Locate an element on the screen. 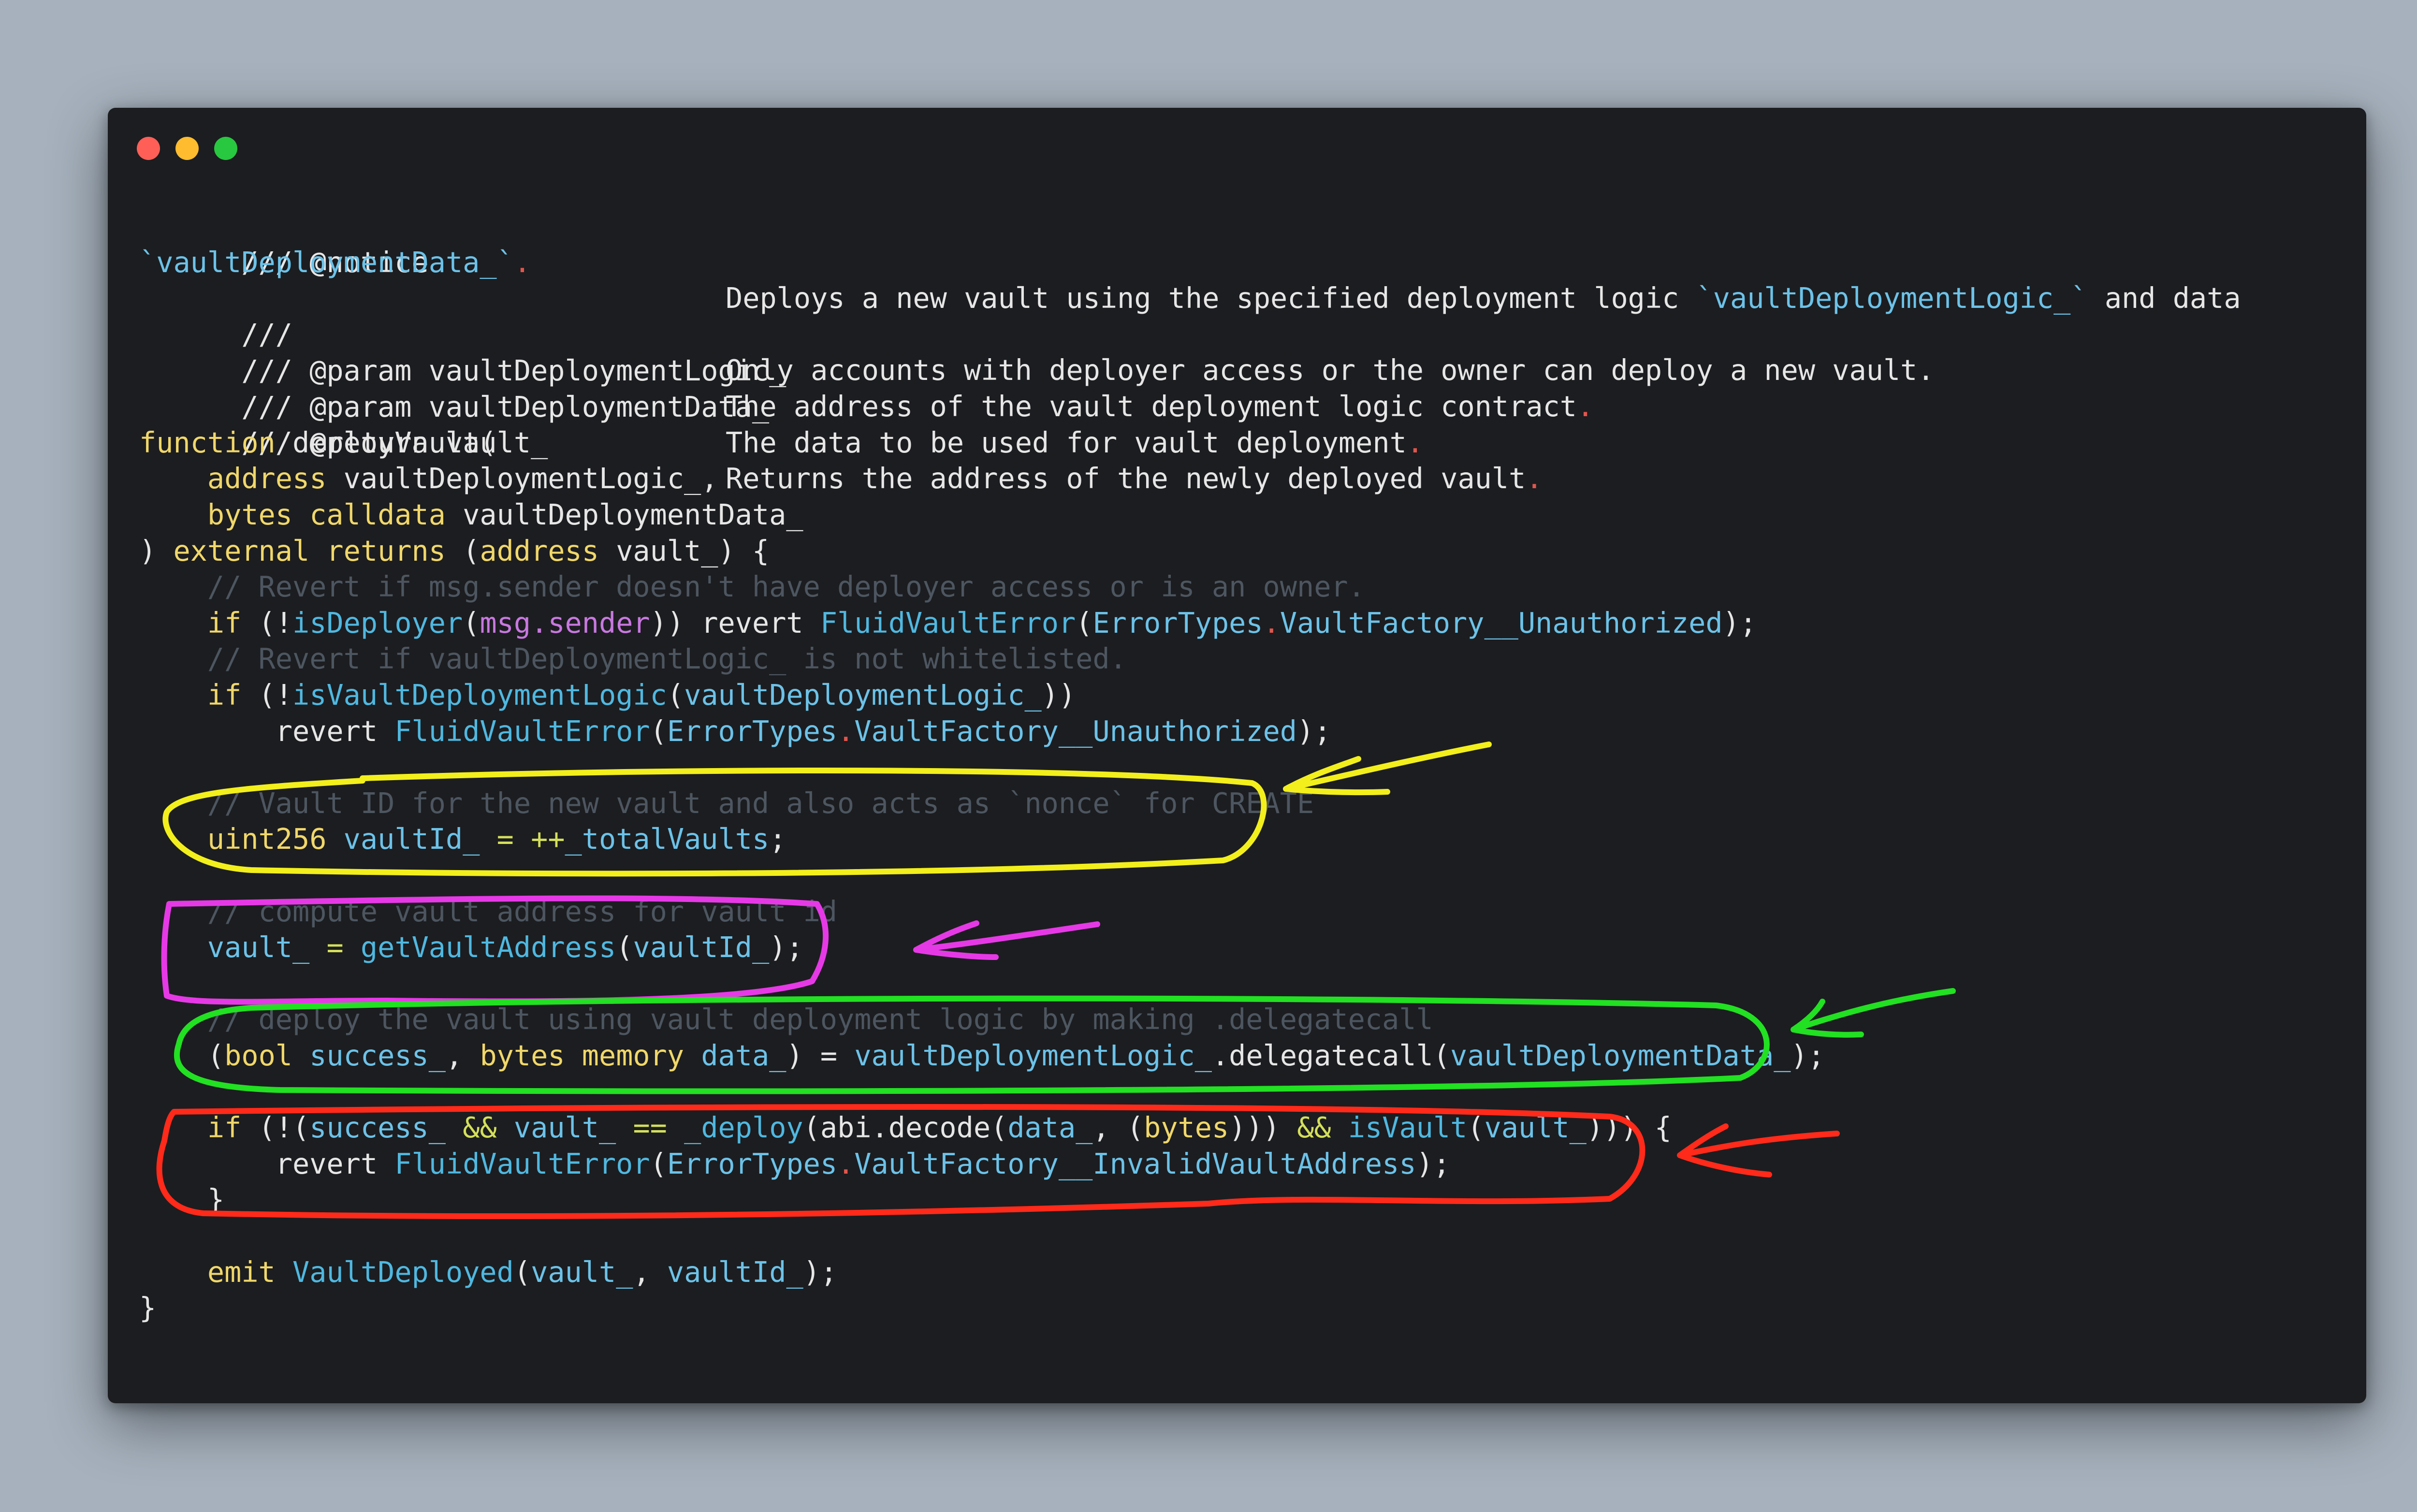 The image size is (2417, 1512). code-comment: // compute vault address for vault id is located at coordinates (522, 911).